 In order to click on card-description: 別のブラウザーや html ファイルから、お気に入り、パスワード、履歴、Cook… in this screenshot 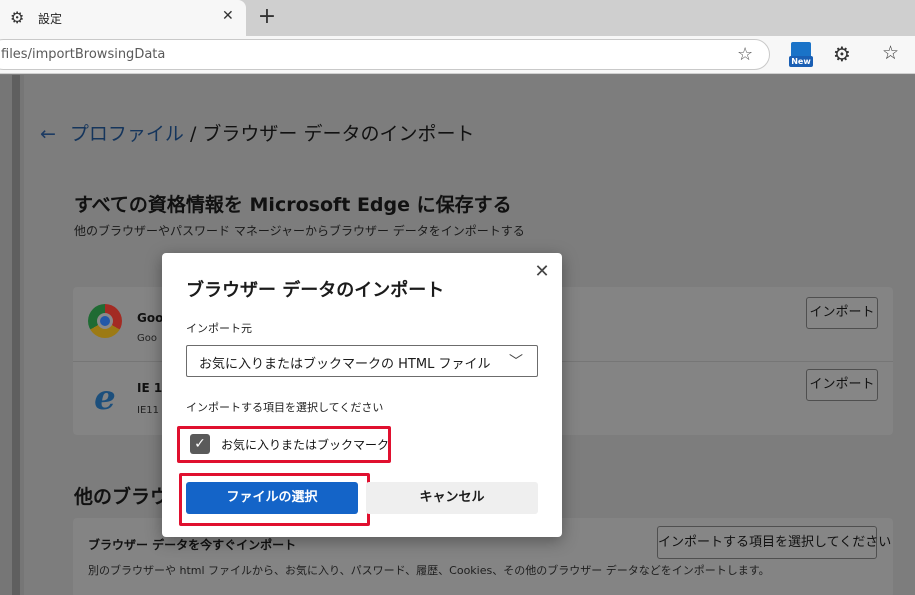, I will do `click(429, 570)`.